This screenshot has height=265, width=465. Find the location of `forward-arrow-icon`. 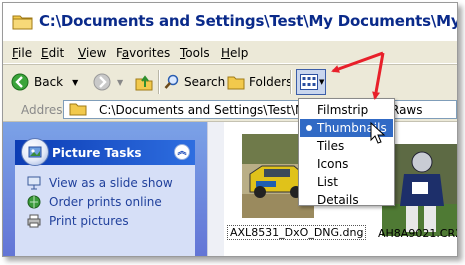

forward-arrow-icon is located at coordinates (102, 82).